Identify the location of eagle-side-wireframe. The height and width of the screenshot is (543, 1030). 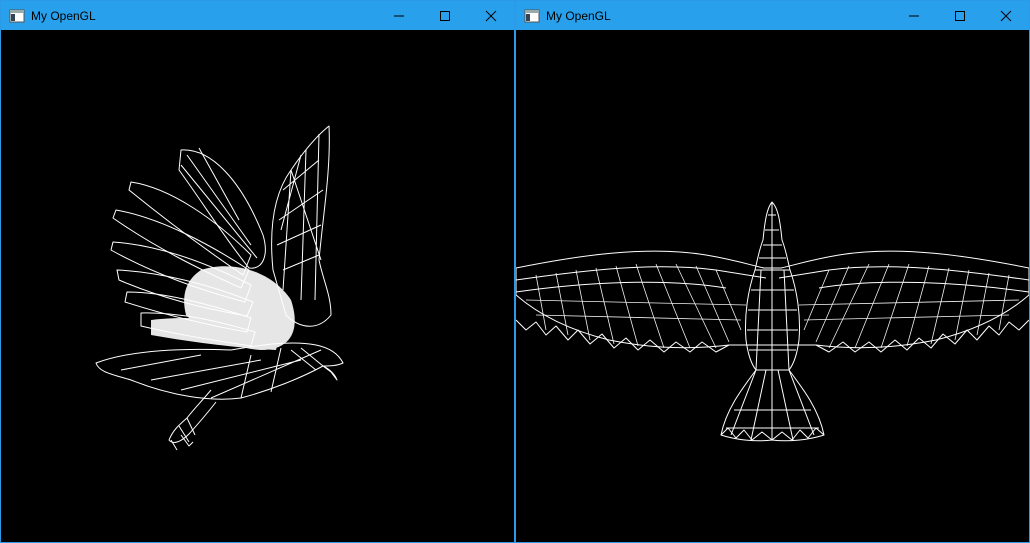
(219, 288).